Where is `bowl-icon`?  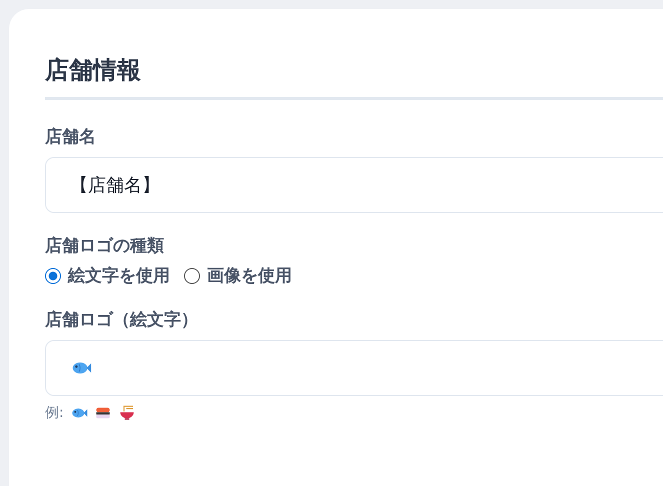 bowl-icon is located at coordinates (127, 413).